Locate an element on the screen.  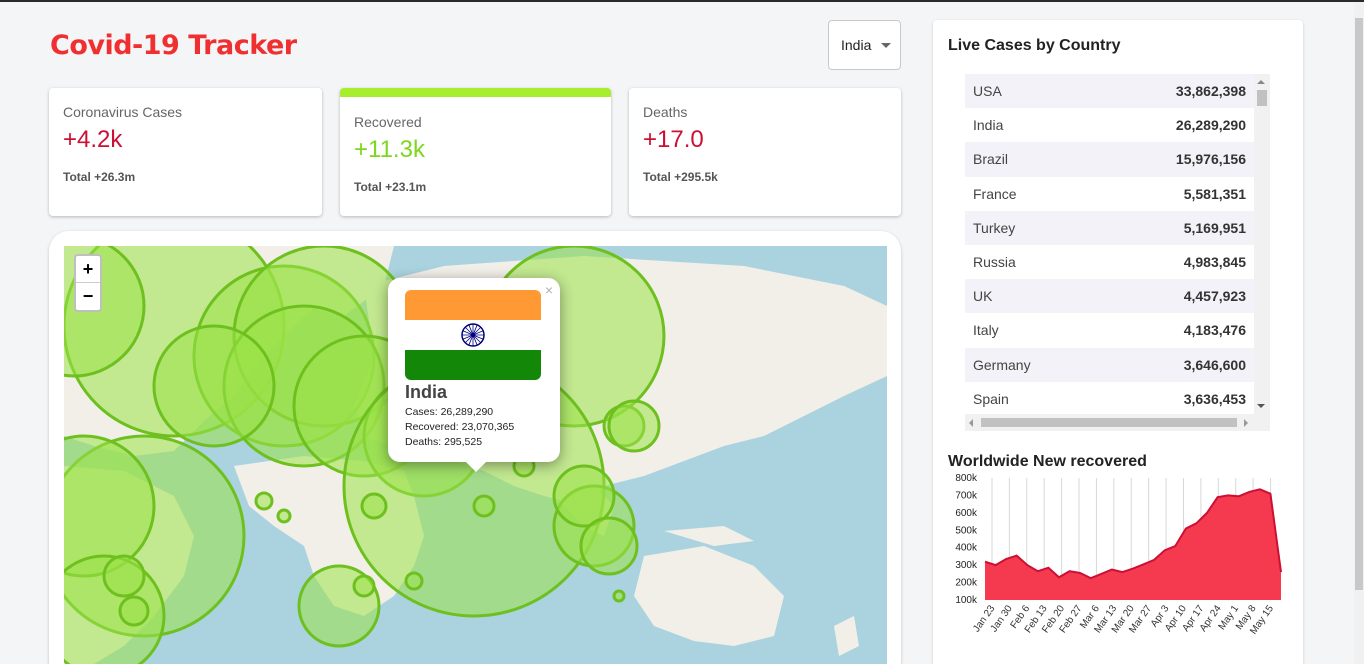
chart-y-tick-label: 500k is located at coordinates (966, 530).